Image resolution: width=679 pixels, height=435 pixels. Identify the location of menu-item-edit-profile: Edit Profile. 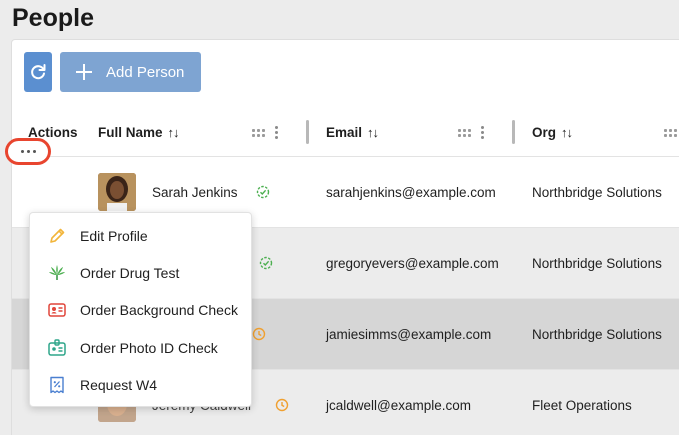
(140, 235).